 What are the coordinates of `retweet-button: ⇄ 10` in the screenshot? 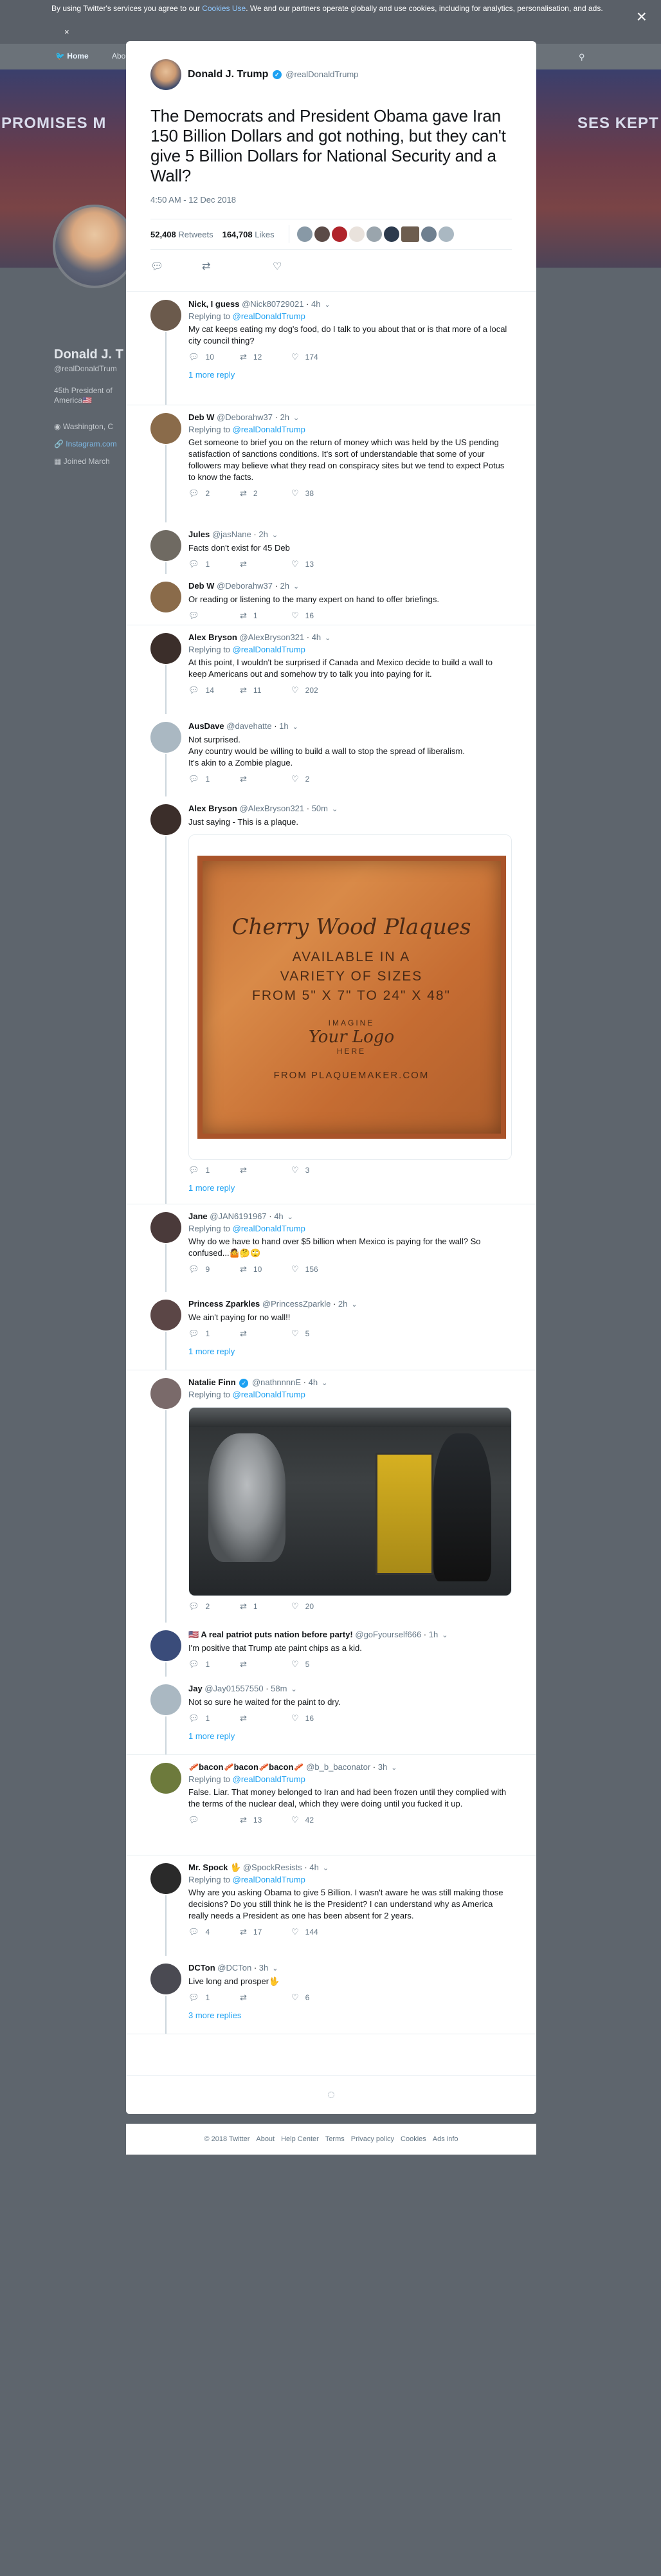 It's located at (253, 1269).